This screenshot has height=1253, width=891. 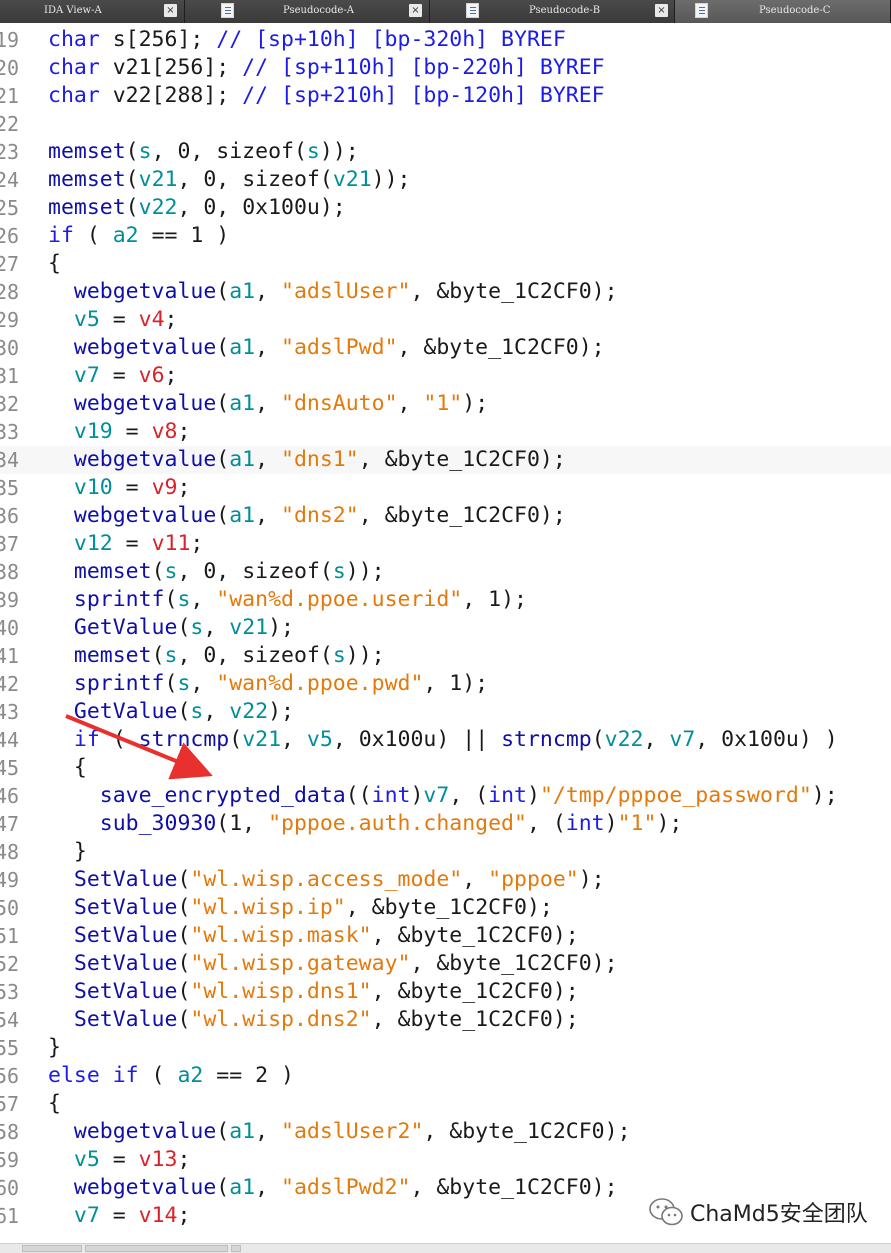 I want to click on code-token-str: "wl.wisp.dns1", so click(x=280, y=991).